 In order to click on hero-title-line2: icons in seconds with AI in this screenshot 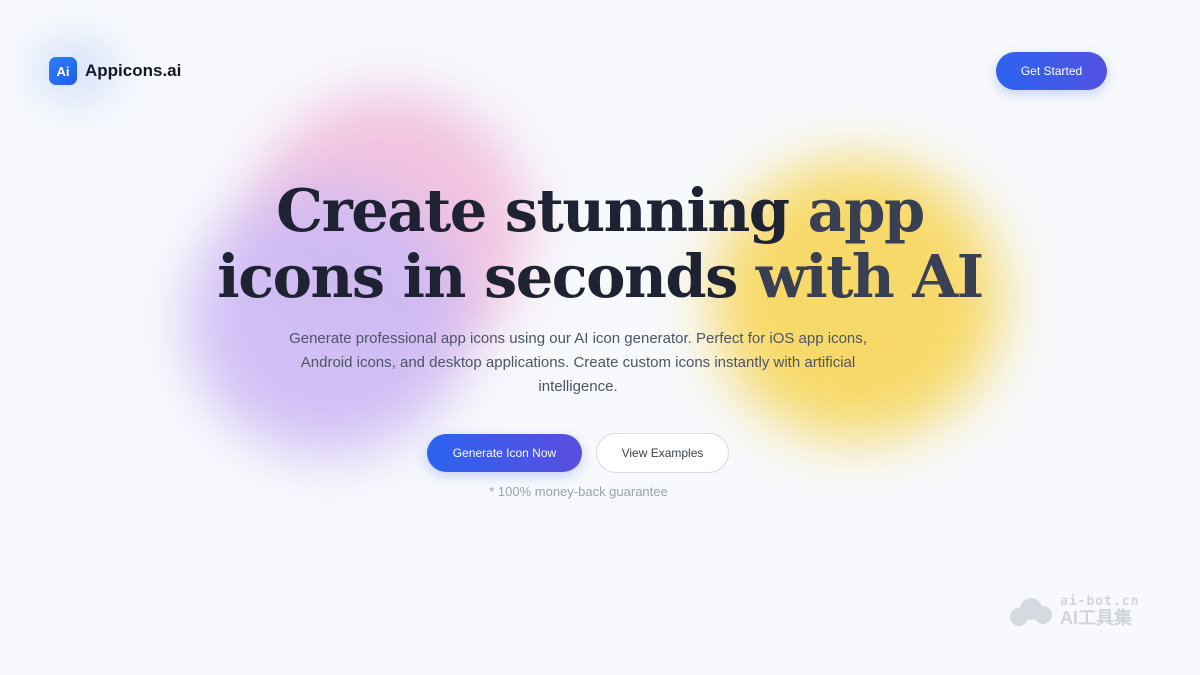, I will do `click(600, 276)`.